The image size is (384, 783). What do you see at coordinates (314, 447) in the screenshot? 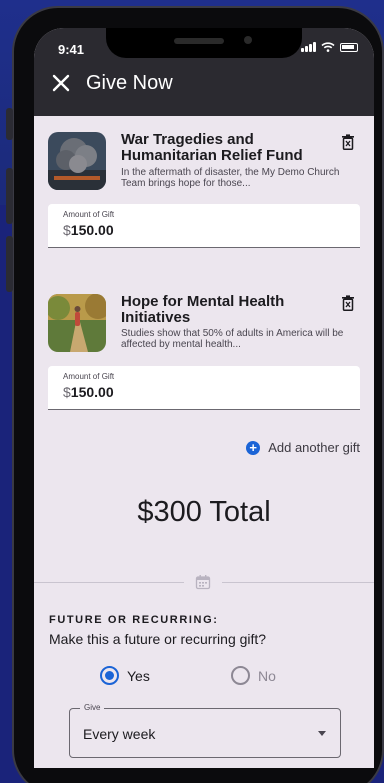
I see `add-gift-label: Add another gift` at bounding box center [314, 447].